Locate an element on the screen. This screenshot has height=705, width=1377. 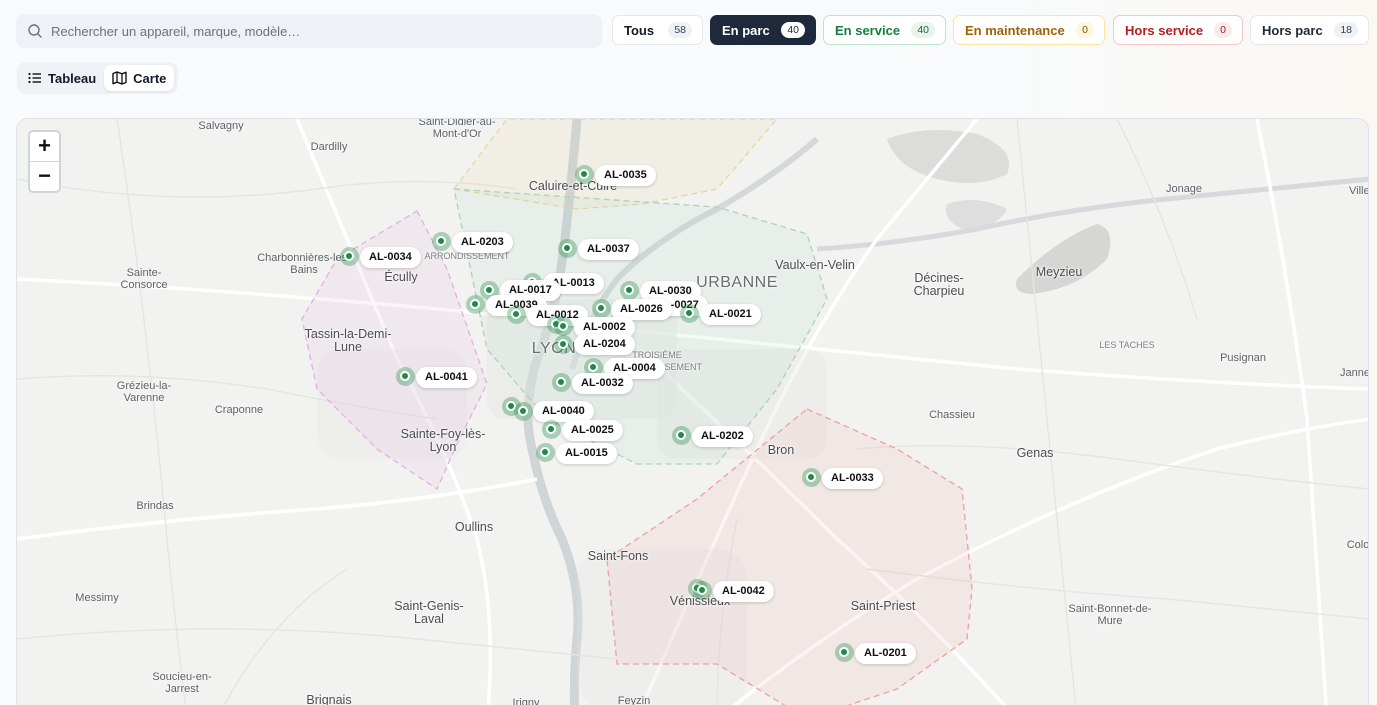
place-label: Craponne is located at coordinates (239, 410).